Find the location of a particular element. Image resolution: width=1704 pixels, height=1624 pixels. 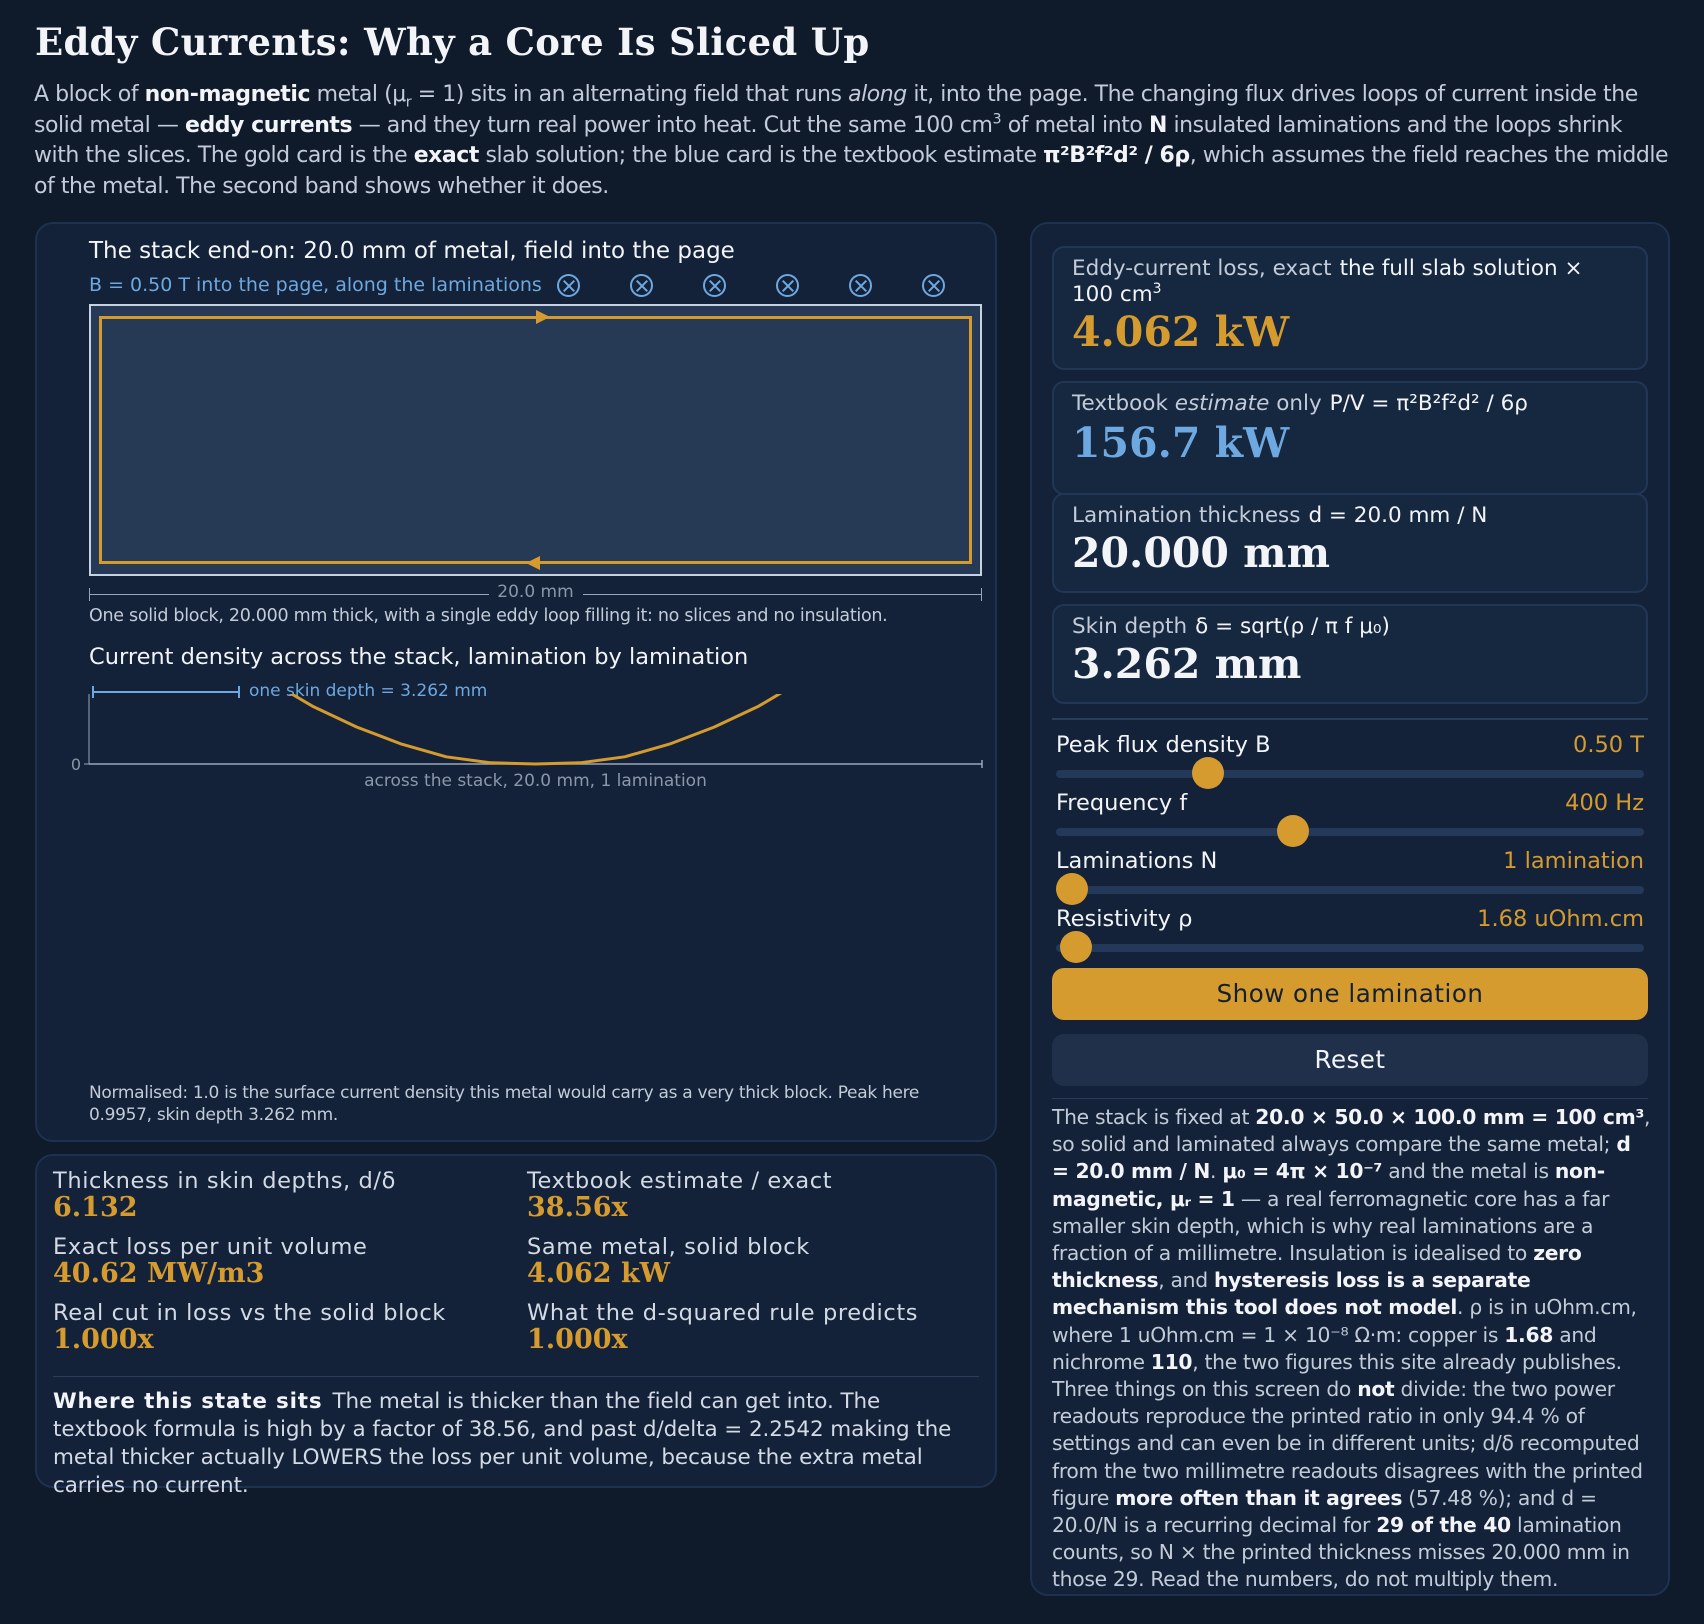

intro-text: A block of is located at coordinates (89, 94).